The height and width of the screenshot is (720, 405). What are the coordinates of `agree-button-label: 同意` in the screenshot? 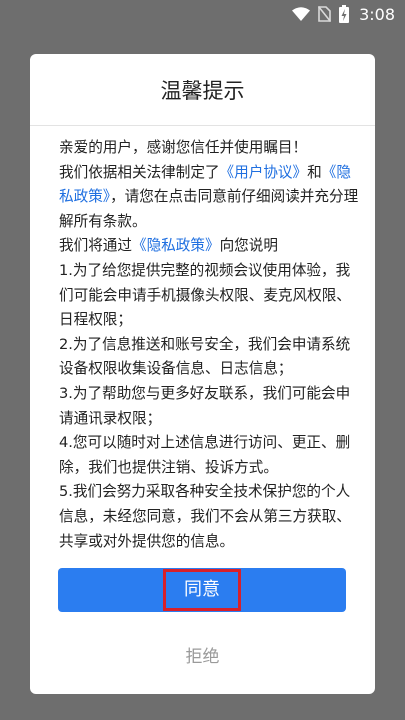 It's located at (202, 590).